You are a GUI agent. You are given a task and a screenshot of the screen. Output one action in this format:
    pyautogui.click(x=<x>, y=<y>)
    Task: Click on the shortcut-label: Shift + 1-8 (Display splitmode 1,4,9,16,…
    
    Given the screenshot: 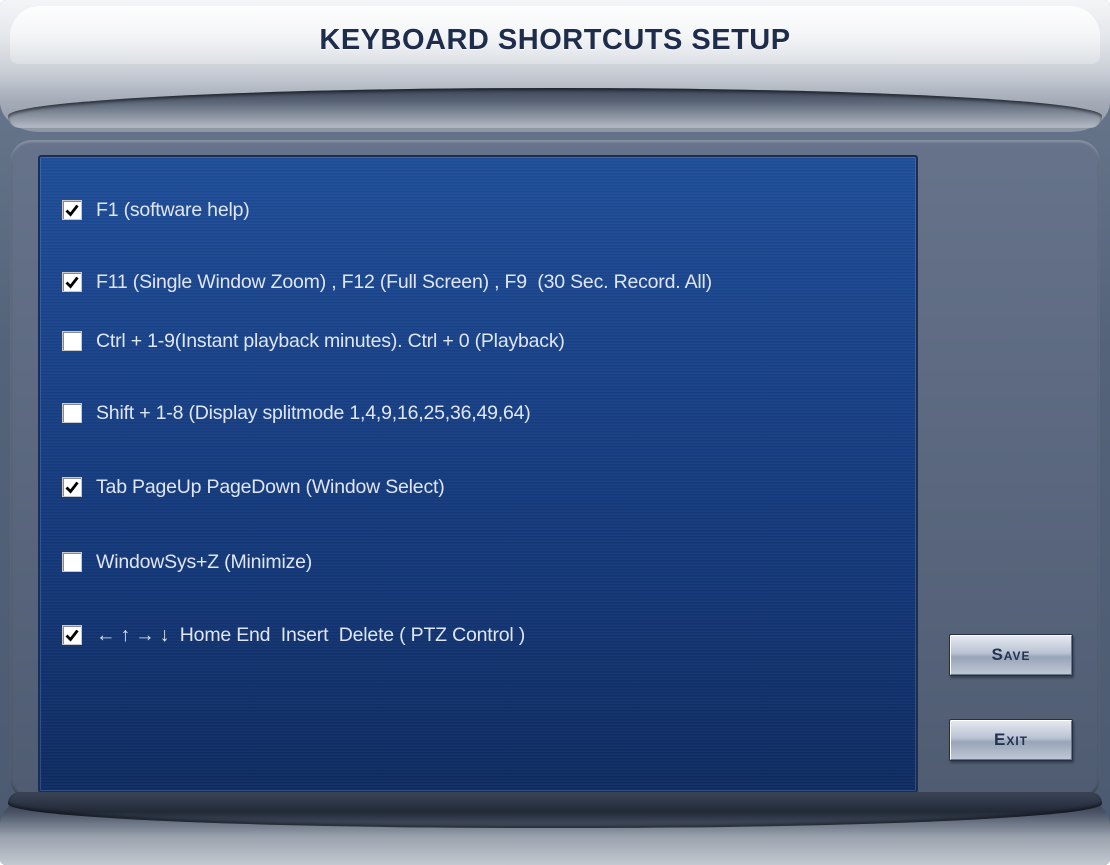 What is the action you would take?
    pyautogui.click(x=313, y=412)
    